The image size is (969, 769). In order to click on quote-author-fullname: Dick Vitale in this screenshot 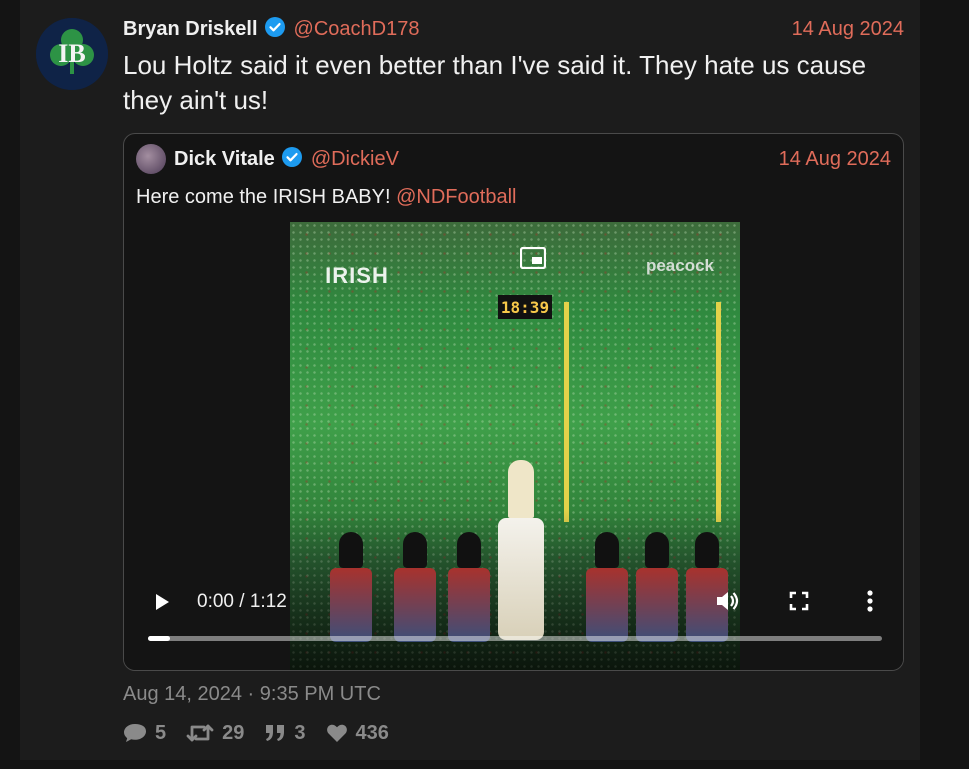, I will do `click(224, 159)`.